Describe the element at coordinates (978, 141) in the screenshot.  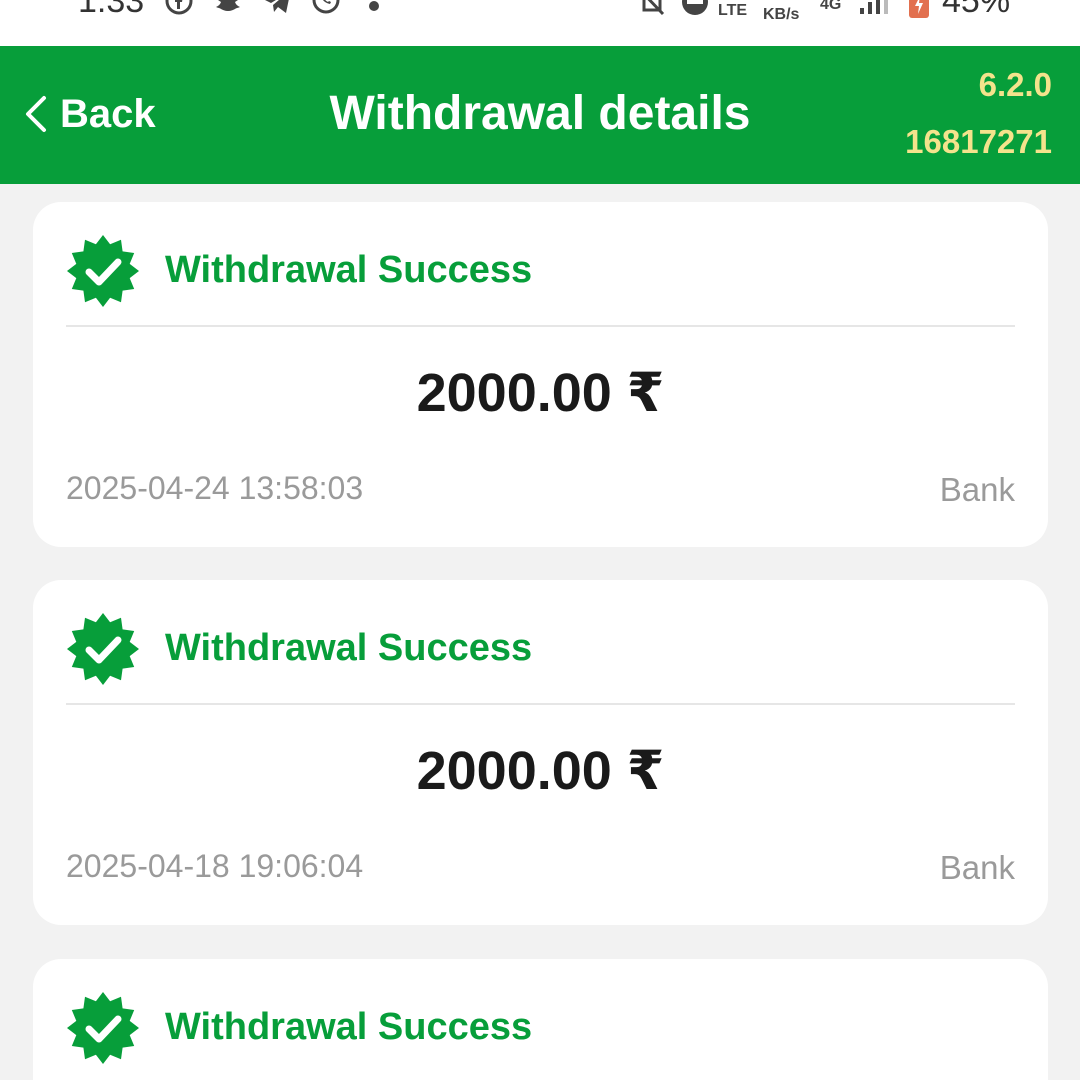
I see `user-id: 16817271` at that location.